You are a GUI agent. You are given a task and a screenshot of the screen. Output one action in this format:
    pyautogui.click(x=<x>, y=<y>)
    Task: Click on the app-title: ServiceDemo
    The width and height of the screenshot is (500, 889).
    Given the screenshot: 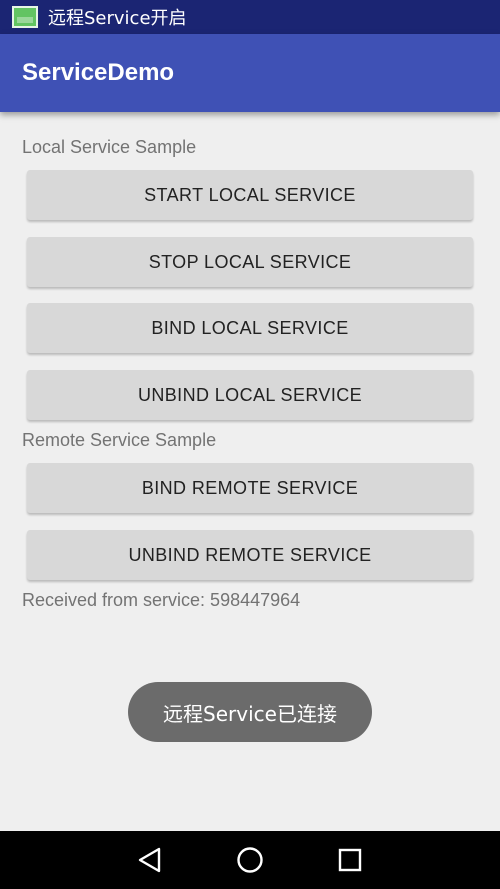 What is the action you would take?
    pyautogui.click(x=98, y=72)
    